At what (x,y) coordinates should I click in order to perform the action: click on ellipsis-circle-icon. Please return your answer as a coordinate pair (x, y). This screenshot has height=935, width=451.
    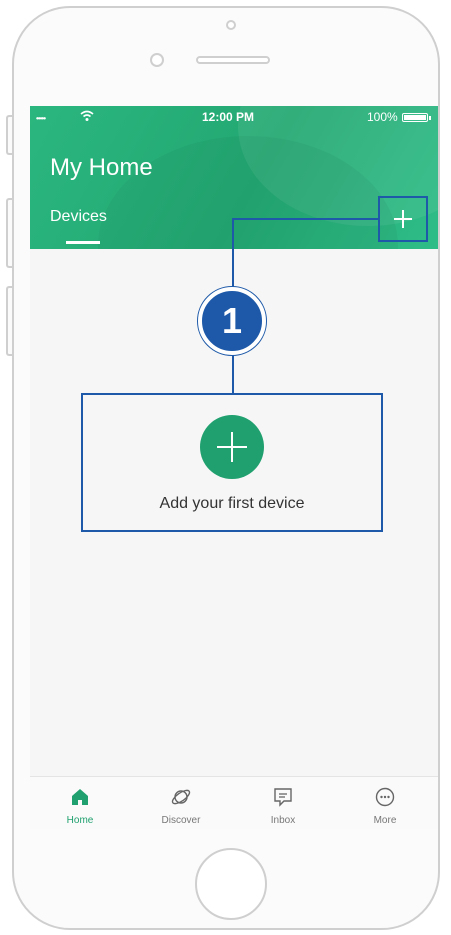
    Looking at the image, I should click on (385, 797).